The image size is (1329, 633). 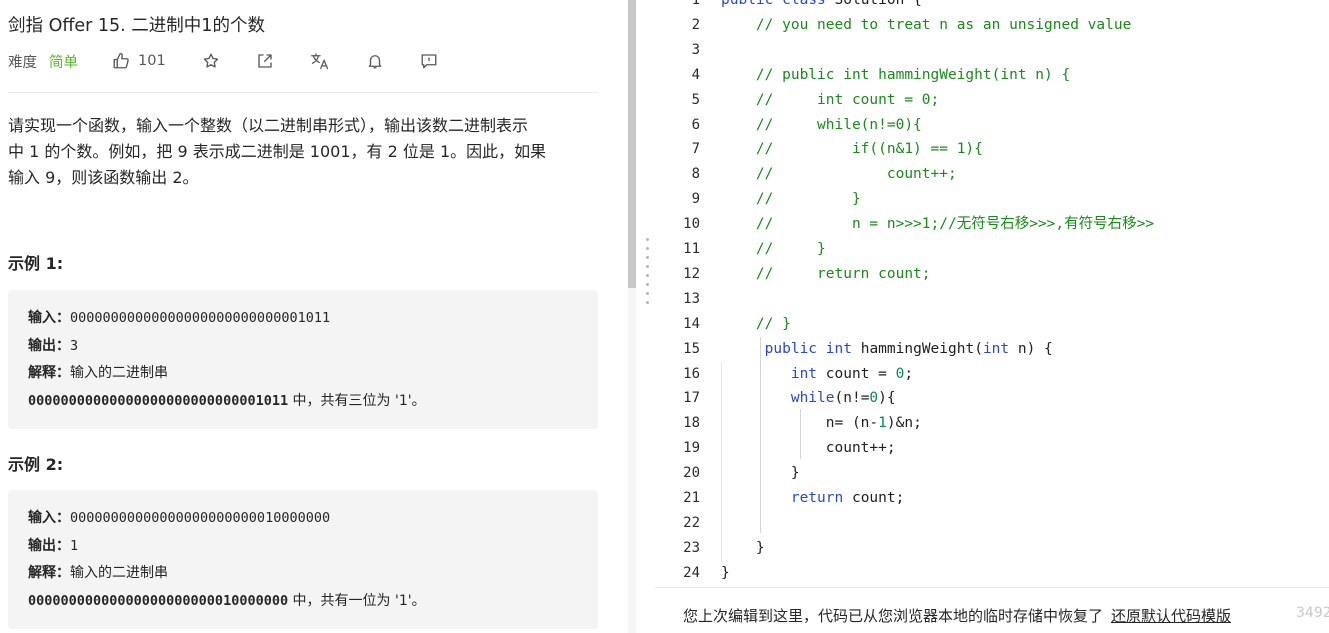 I want to click on example-output-line: 输出：1, so click(x=53, y=545).